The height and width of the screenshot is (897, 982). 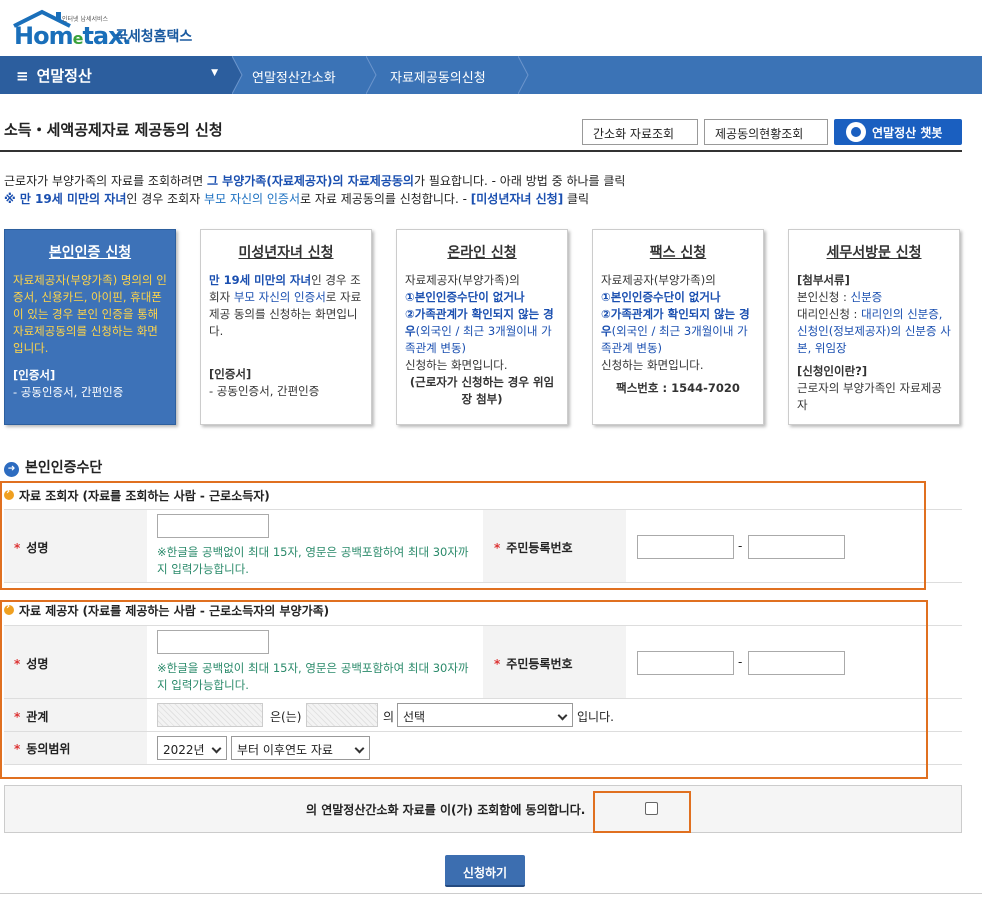 What do you see at coordinates (286, 253) in the screenshot?
I see `card-title: 미성년자녀 신청` at bounding box center [286, 253].